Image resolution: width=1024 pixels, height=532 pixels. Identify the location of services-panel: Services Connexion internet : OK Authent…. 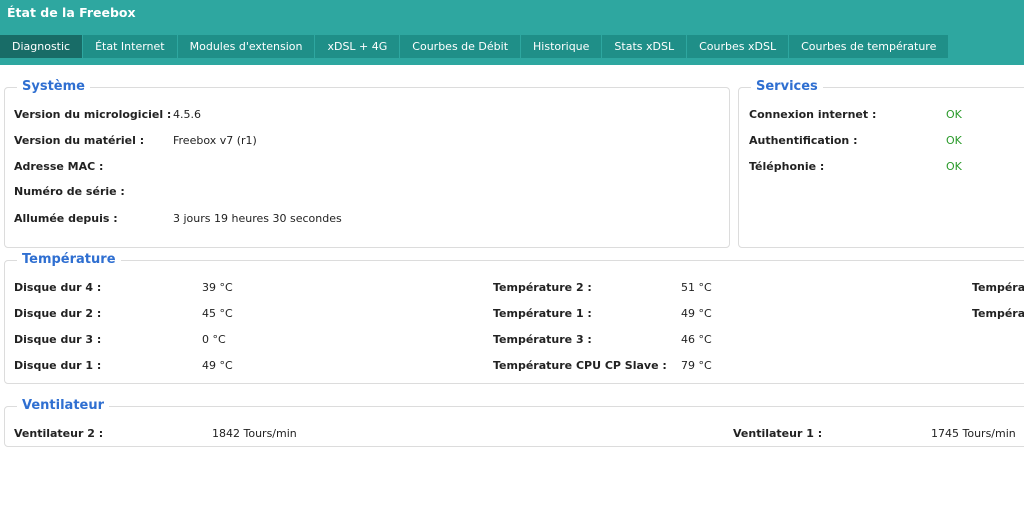
(881, 163).